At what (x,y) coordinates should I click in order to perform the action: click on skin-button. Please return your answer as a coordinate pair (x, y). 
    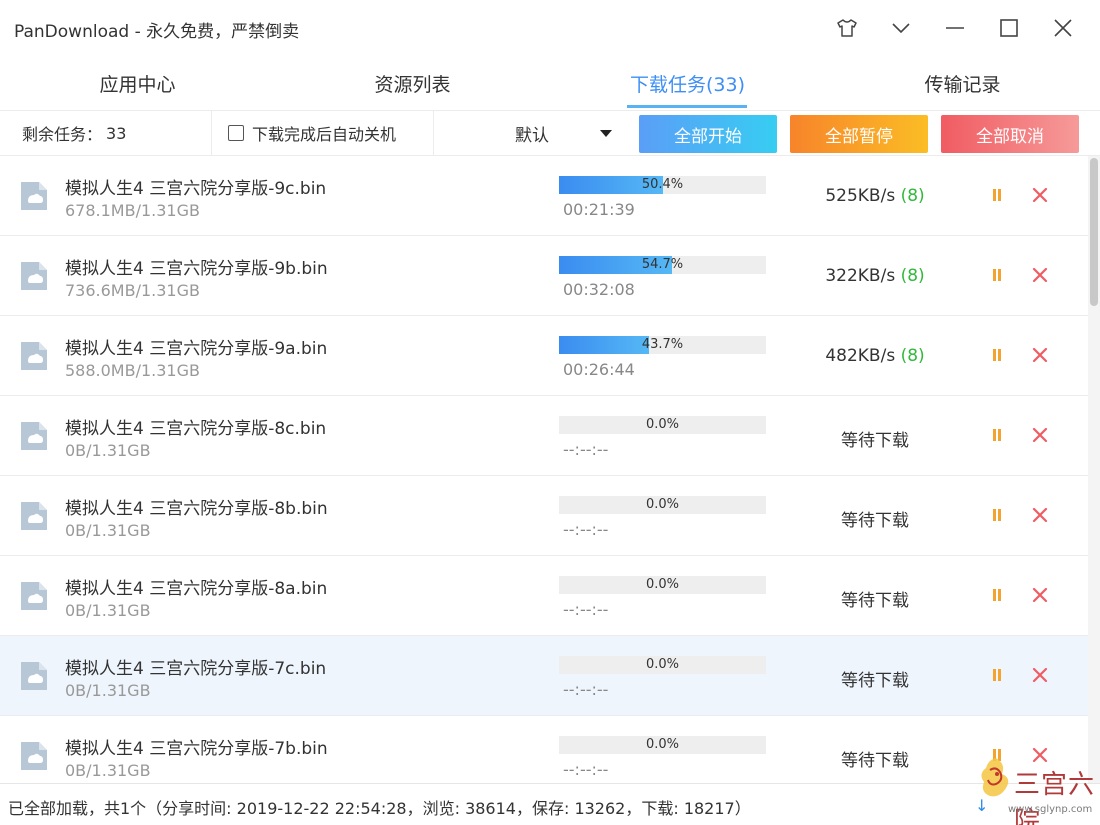
    Looking at the image, I should click on (847, 28).